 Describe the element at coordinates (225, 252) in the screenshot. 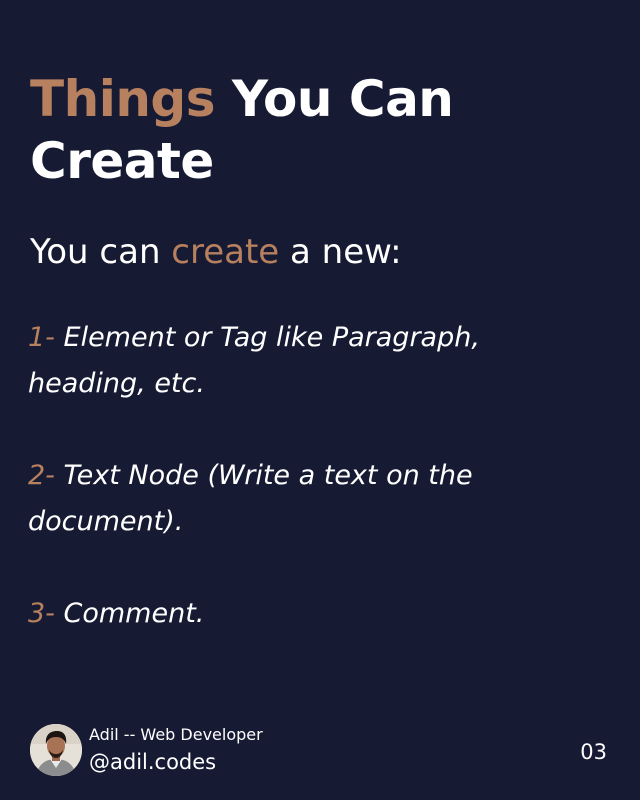

I see `intro-accent: create` at that location.